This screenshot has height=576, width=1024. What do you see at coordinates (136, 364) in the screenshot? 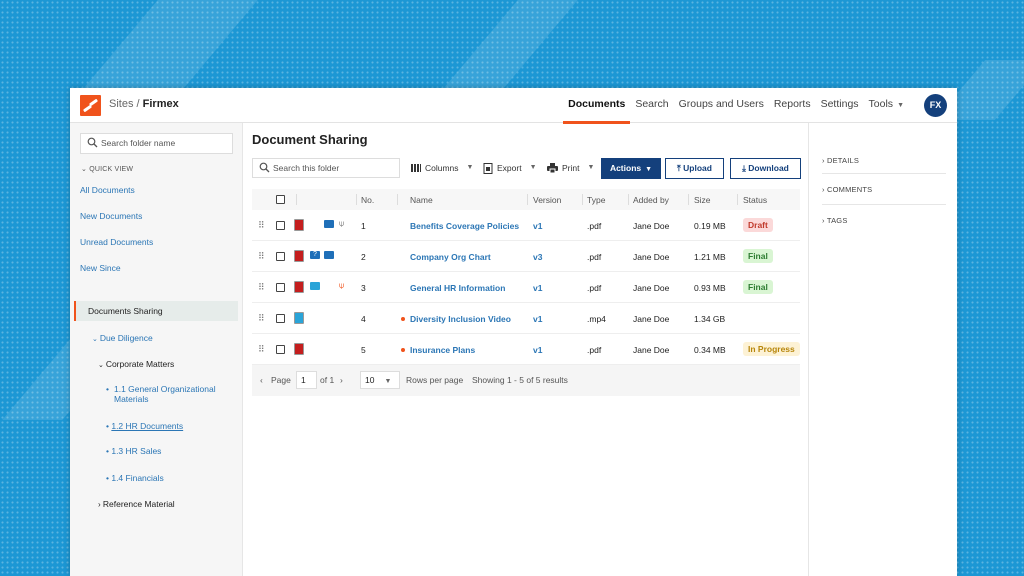
I see `folder-corporate-matters: ⌄ Corporate Matters` at bounding box center [136, 364].